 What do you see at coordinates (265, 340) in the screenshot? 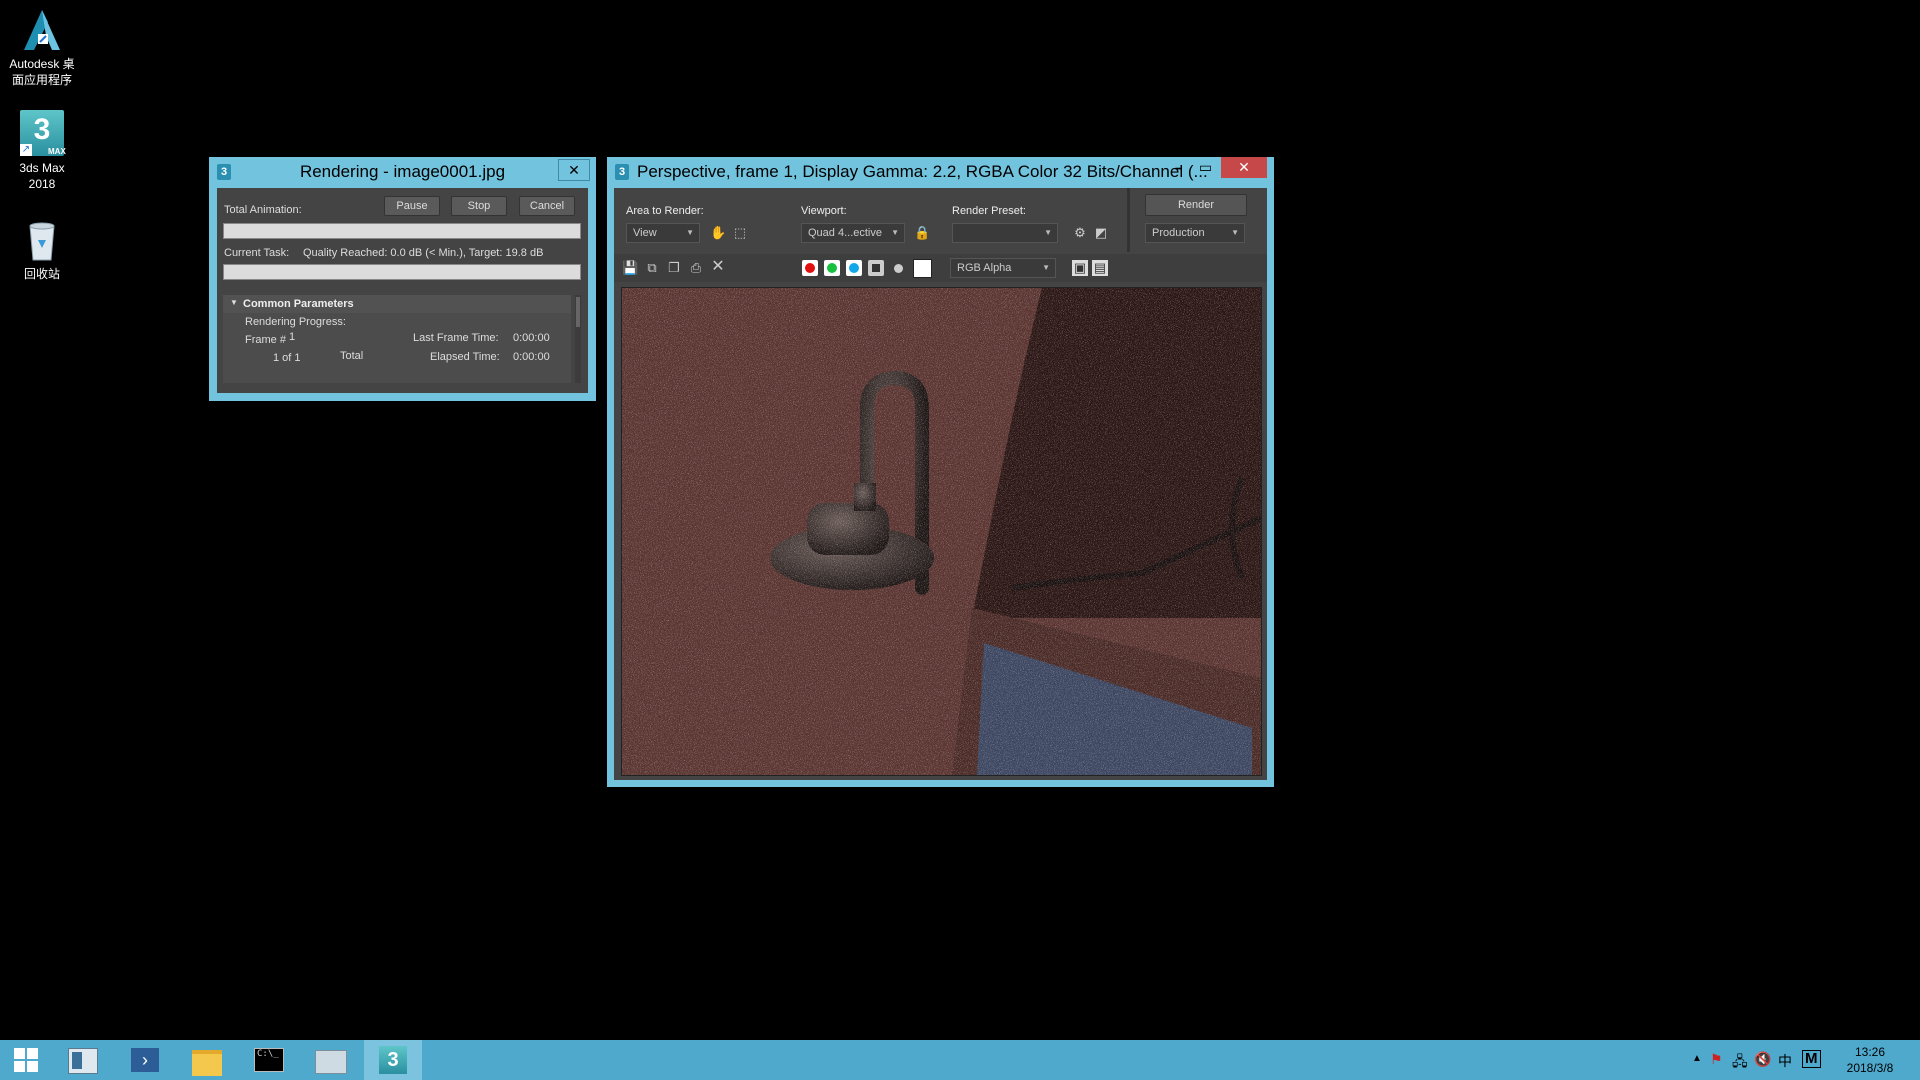
I see `frame-label: Frame #` at bounding box center [265, 340].